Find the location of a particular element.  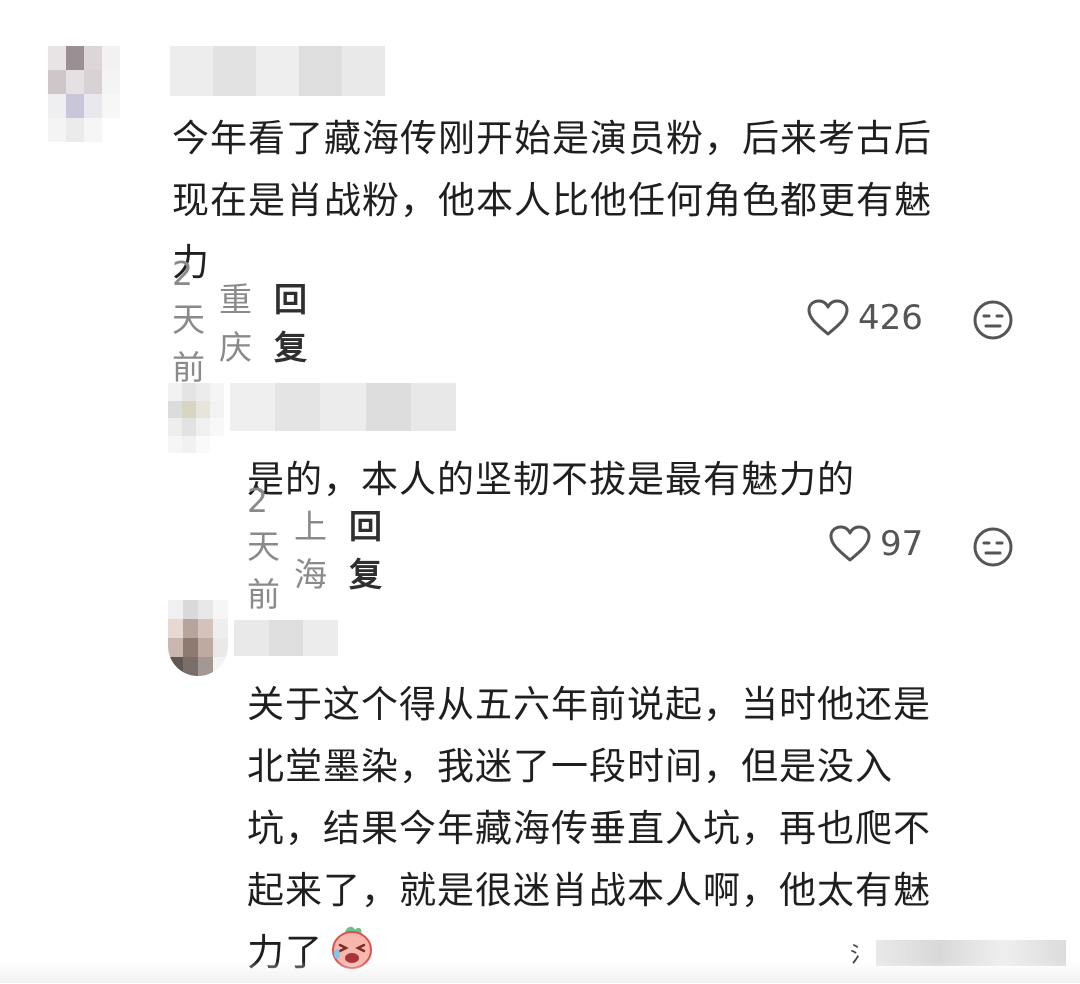

like-count: 426 is located at coordinates (890, 318).